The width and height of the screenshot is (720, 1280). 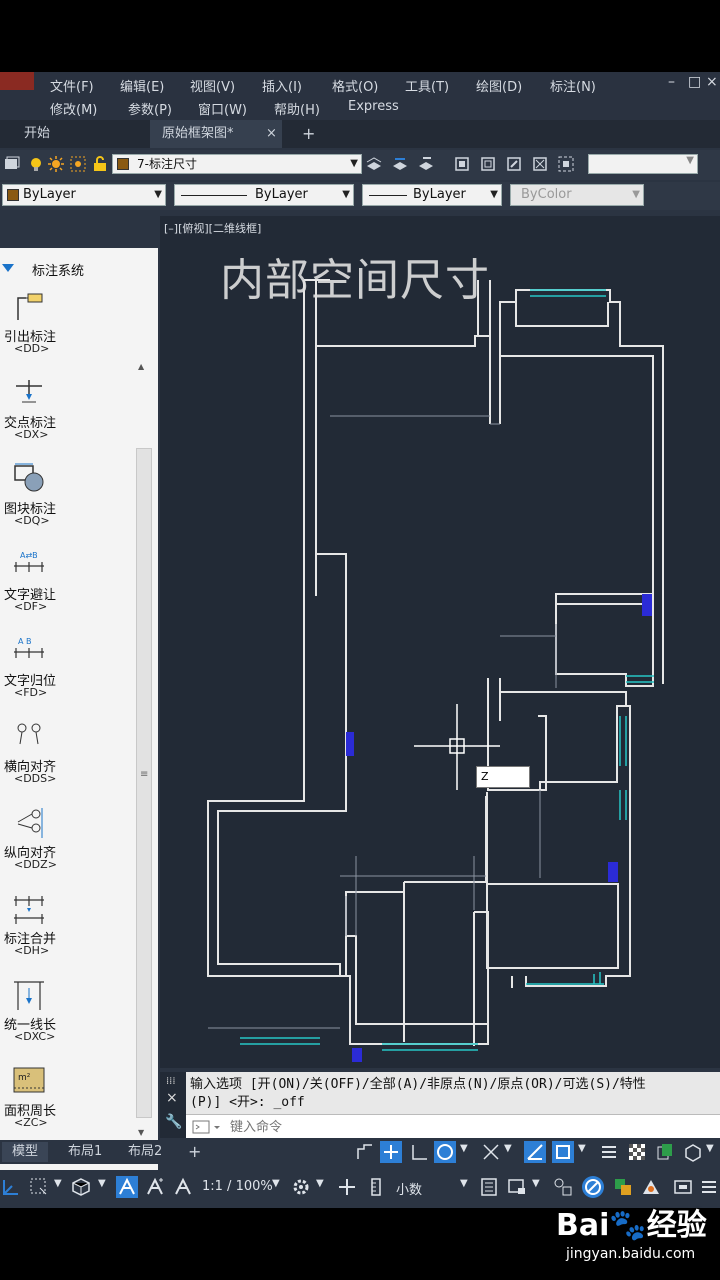 I want to click on ortho-mode-icon, so click(x=419, y=1152).